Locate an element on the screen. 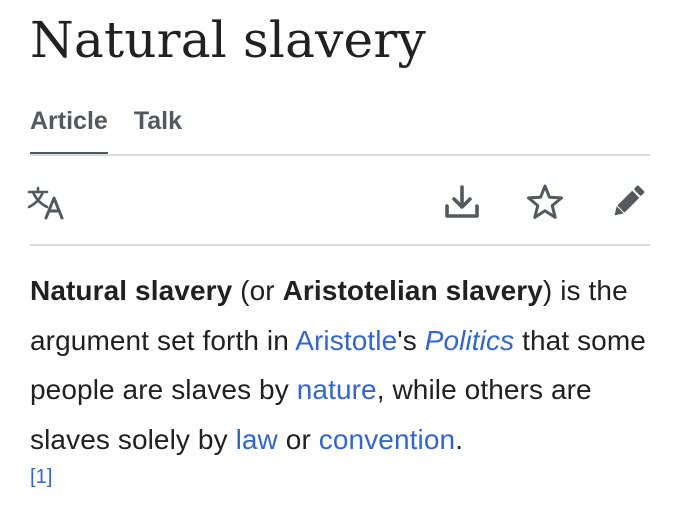  language-button is located at coordinates (46, 202).